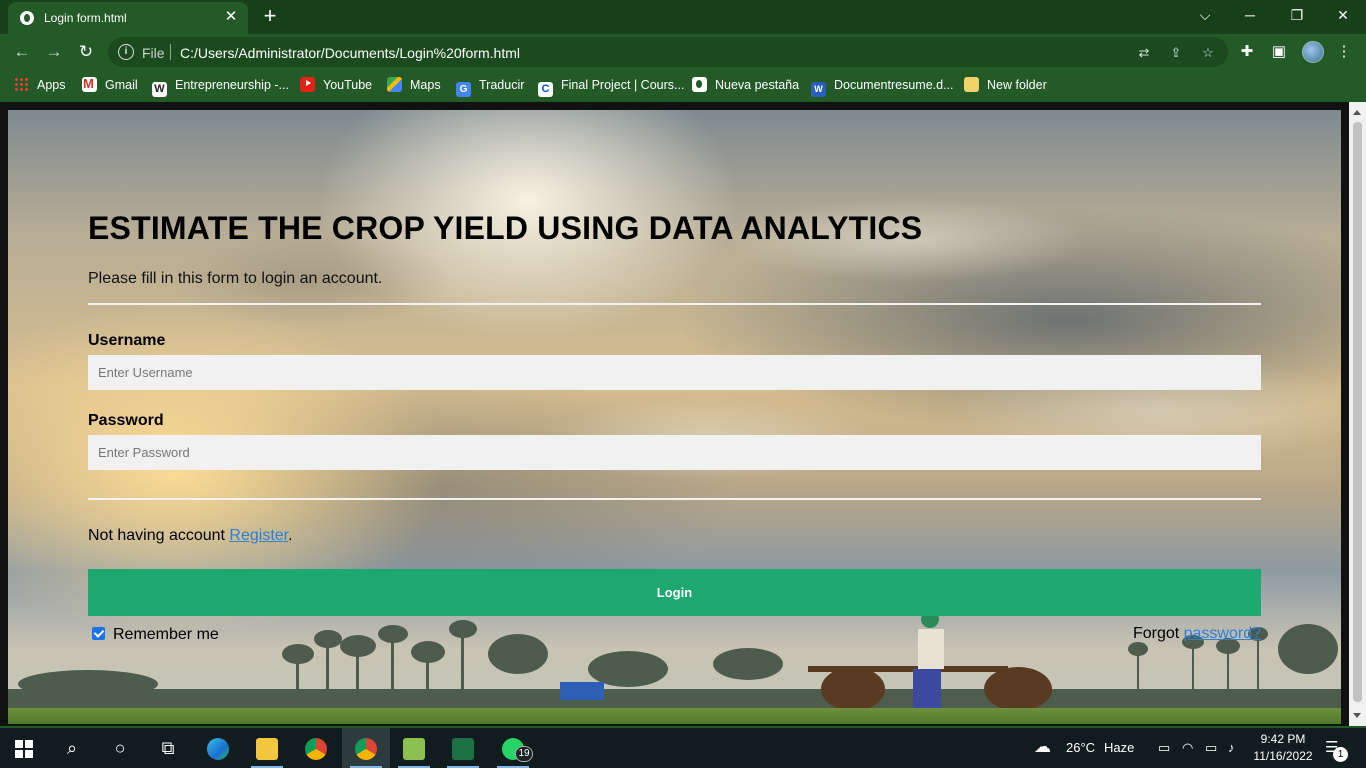  I want to click on meet-now-icon: ▭, so click(1164, 748).